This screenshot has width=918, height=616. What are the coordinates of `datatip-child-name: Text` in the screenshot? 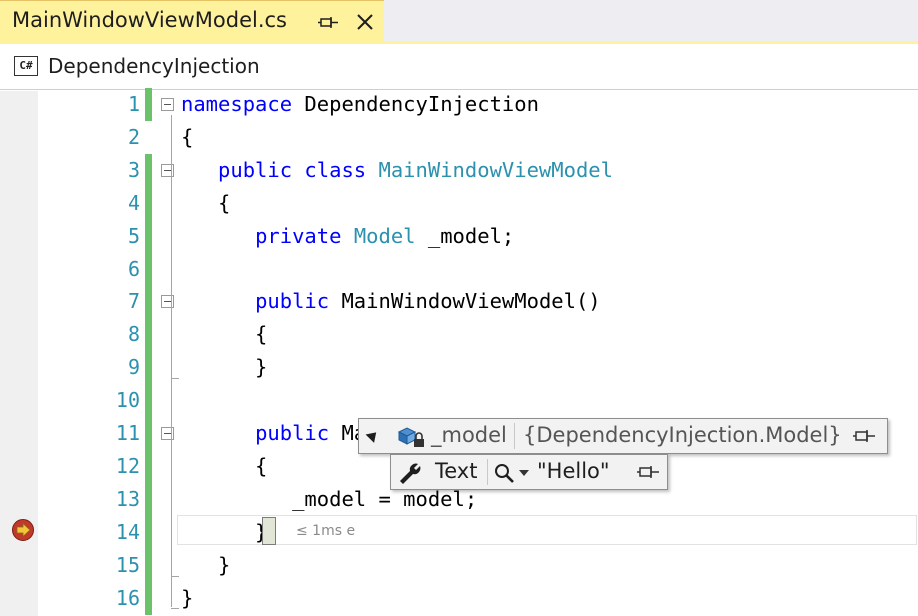 It's located at (456, 471).